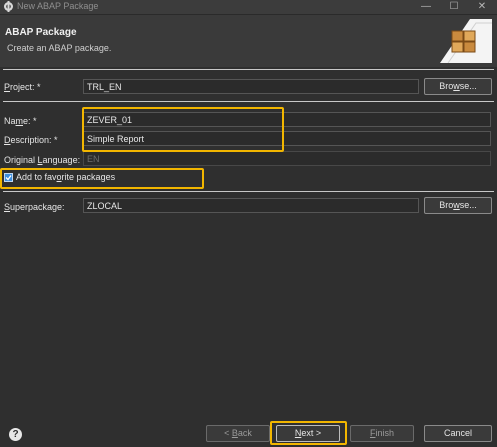 The height and width of the screenshot is (447, 497). Describe the element at coordinates (382, 433) in the screenshot. I see `finish-button: Finish` at that location.